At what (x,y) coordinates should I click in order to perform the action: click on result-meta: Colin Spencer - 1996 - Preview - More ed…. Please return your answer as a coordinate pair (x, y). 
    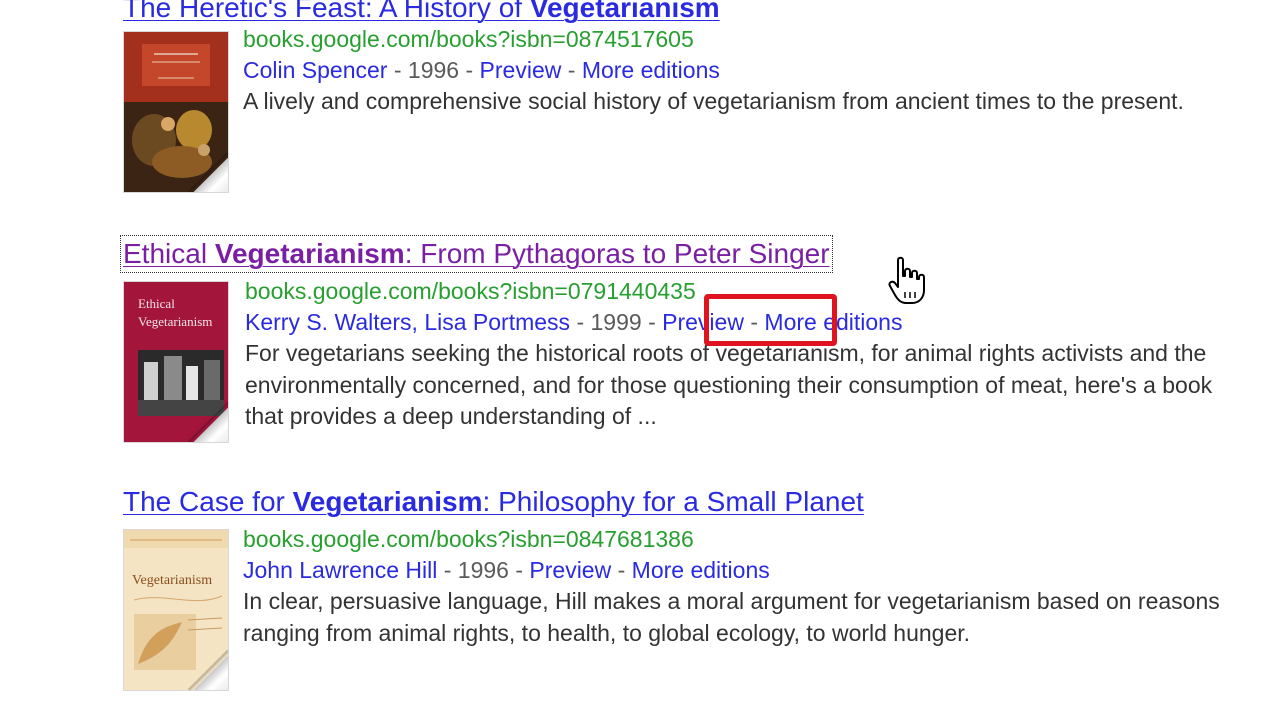
    Looking at the image, I should click on (481, 70).